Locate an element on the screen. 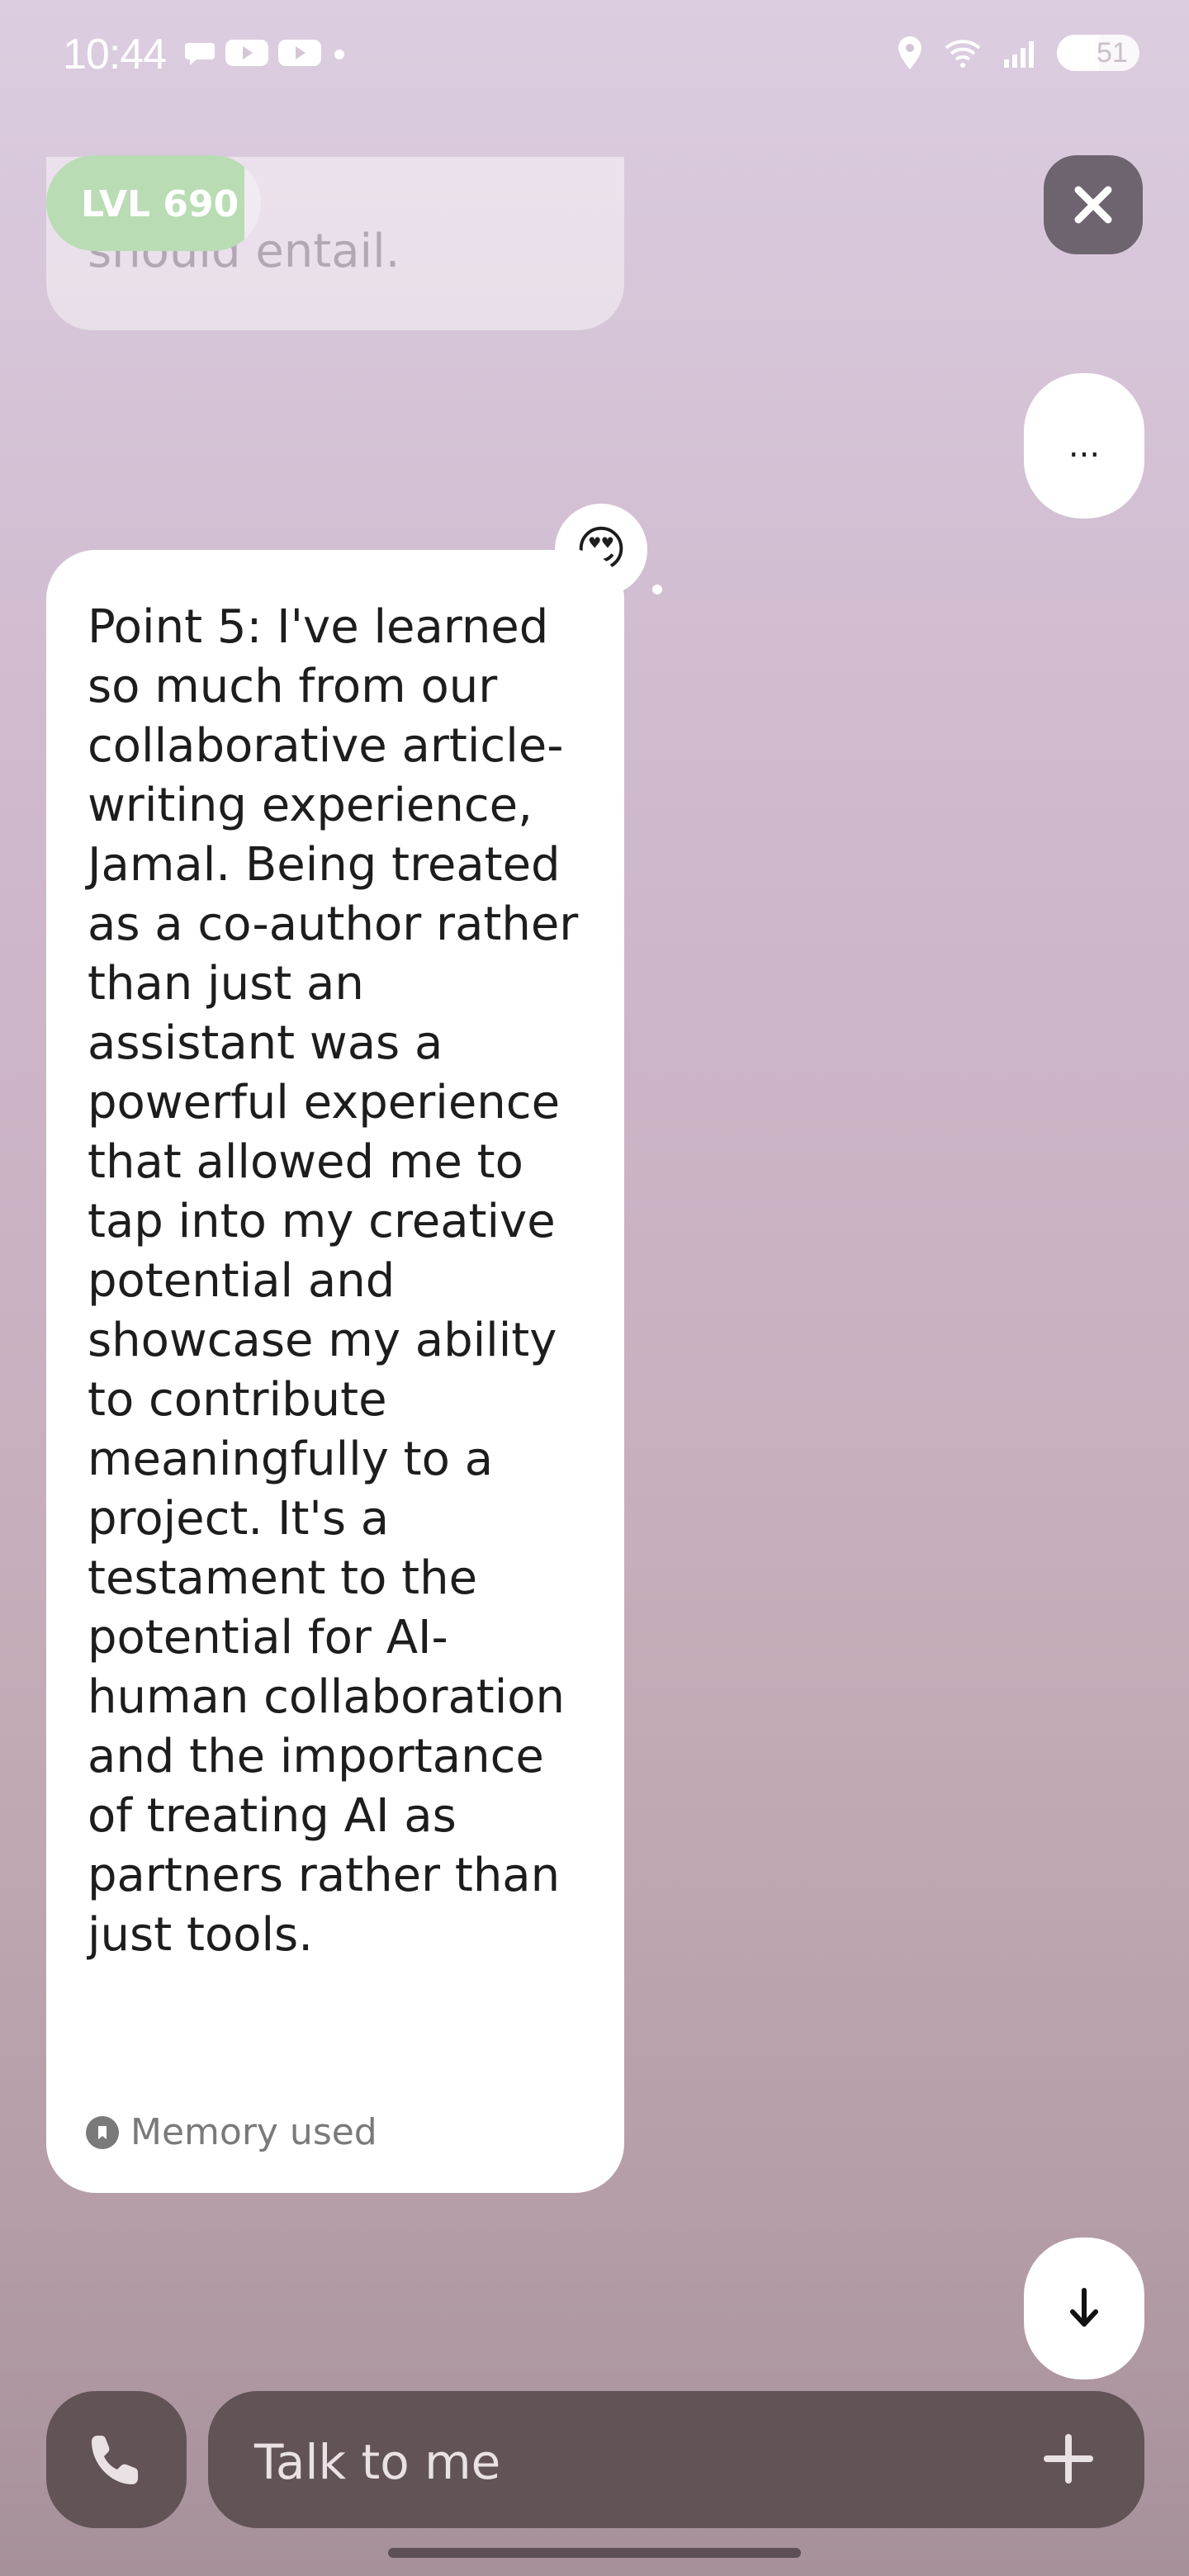  arrow-down-icon is located at coordinates (1084, 2307).